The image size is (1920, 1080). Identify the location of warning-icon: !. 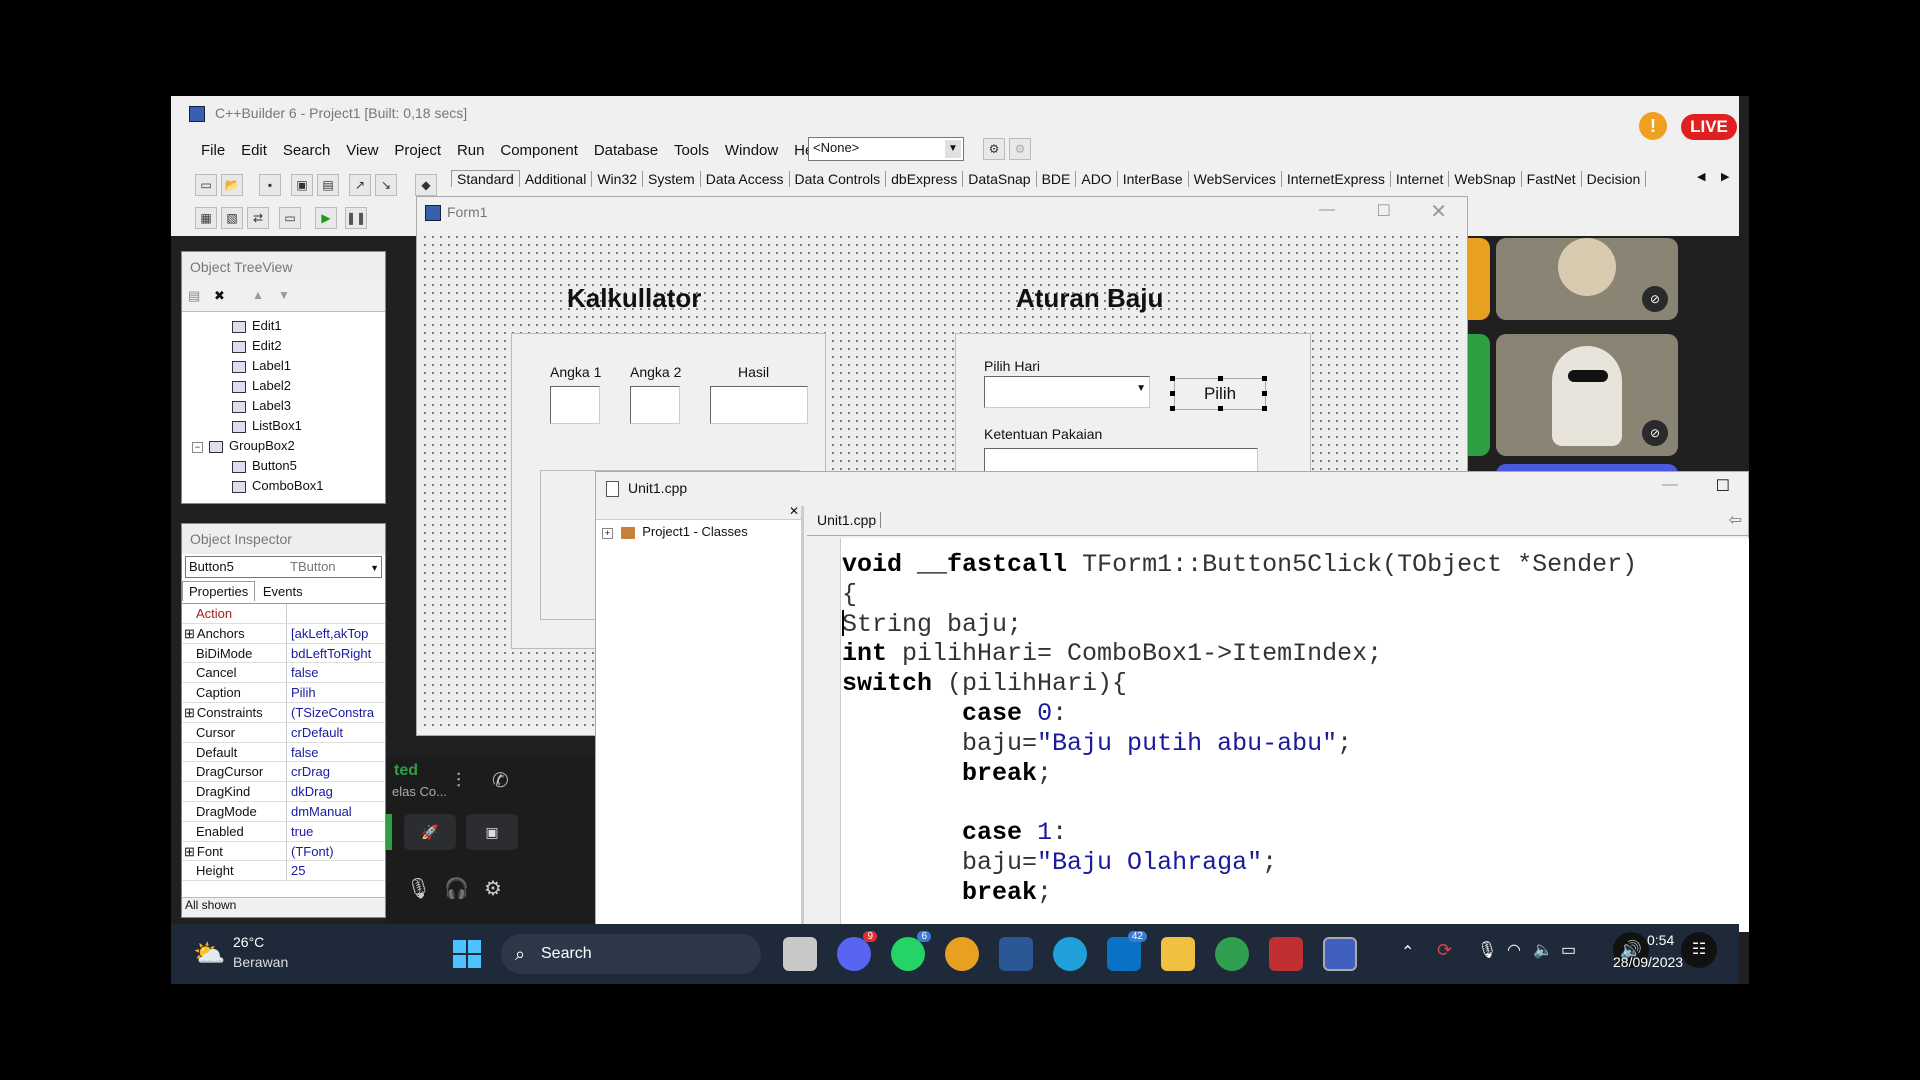
(1653, 126).